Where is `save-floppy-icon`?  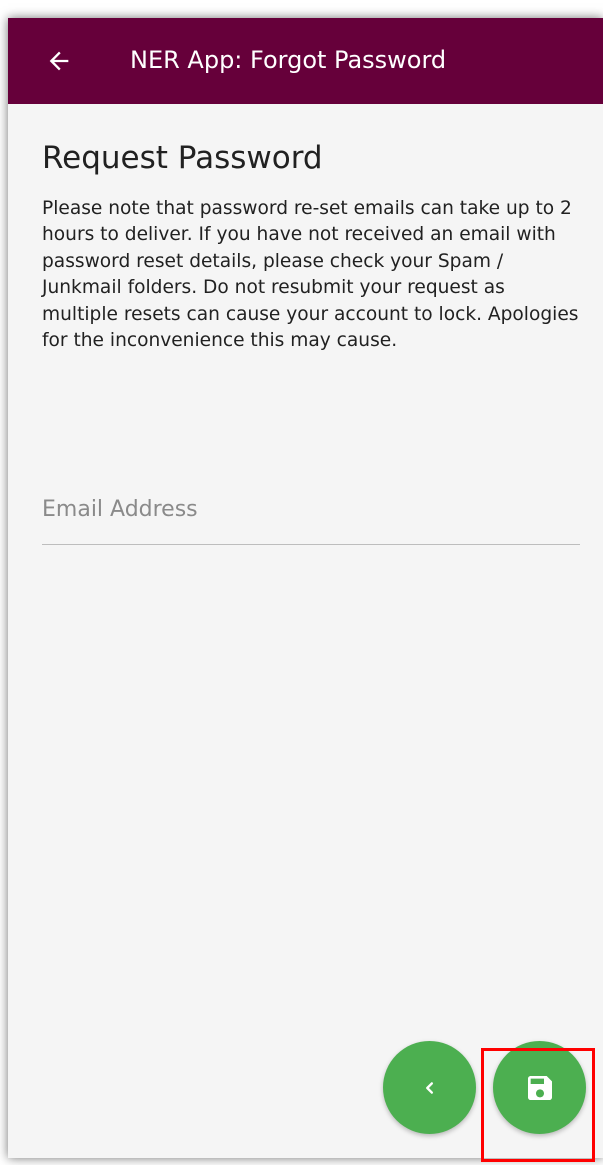 save-floppy-icon is located at coordinates (539, 1087).